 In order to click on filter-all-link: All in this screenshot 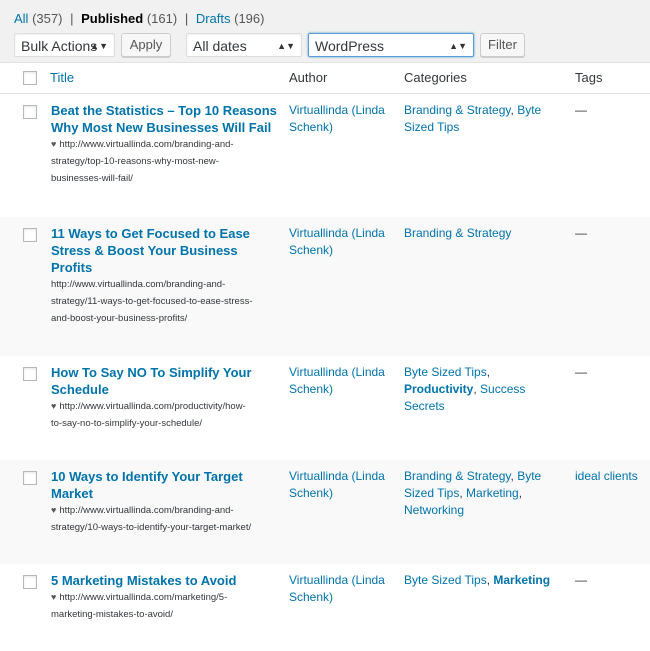, I will do `click(21, 18)`.